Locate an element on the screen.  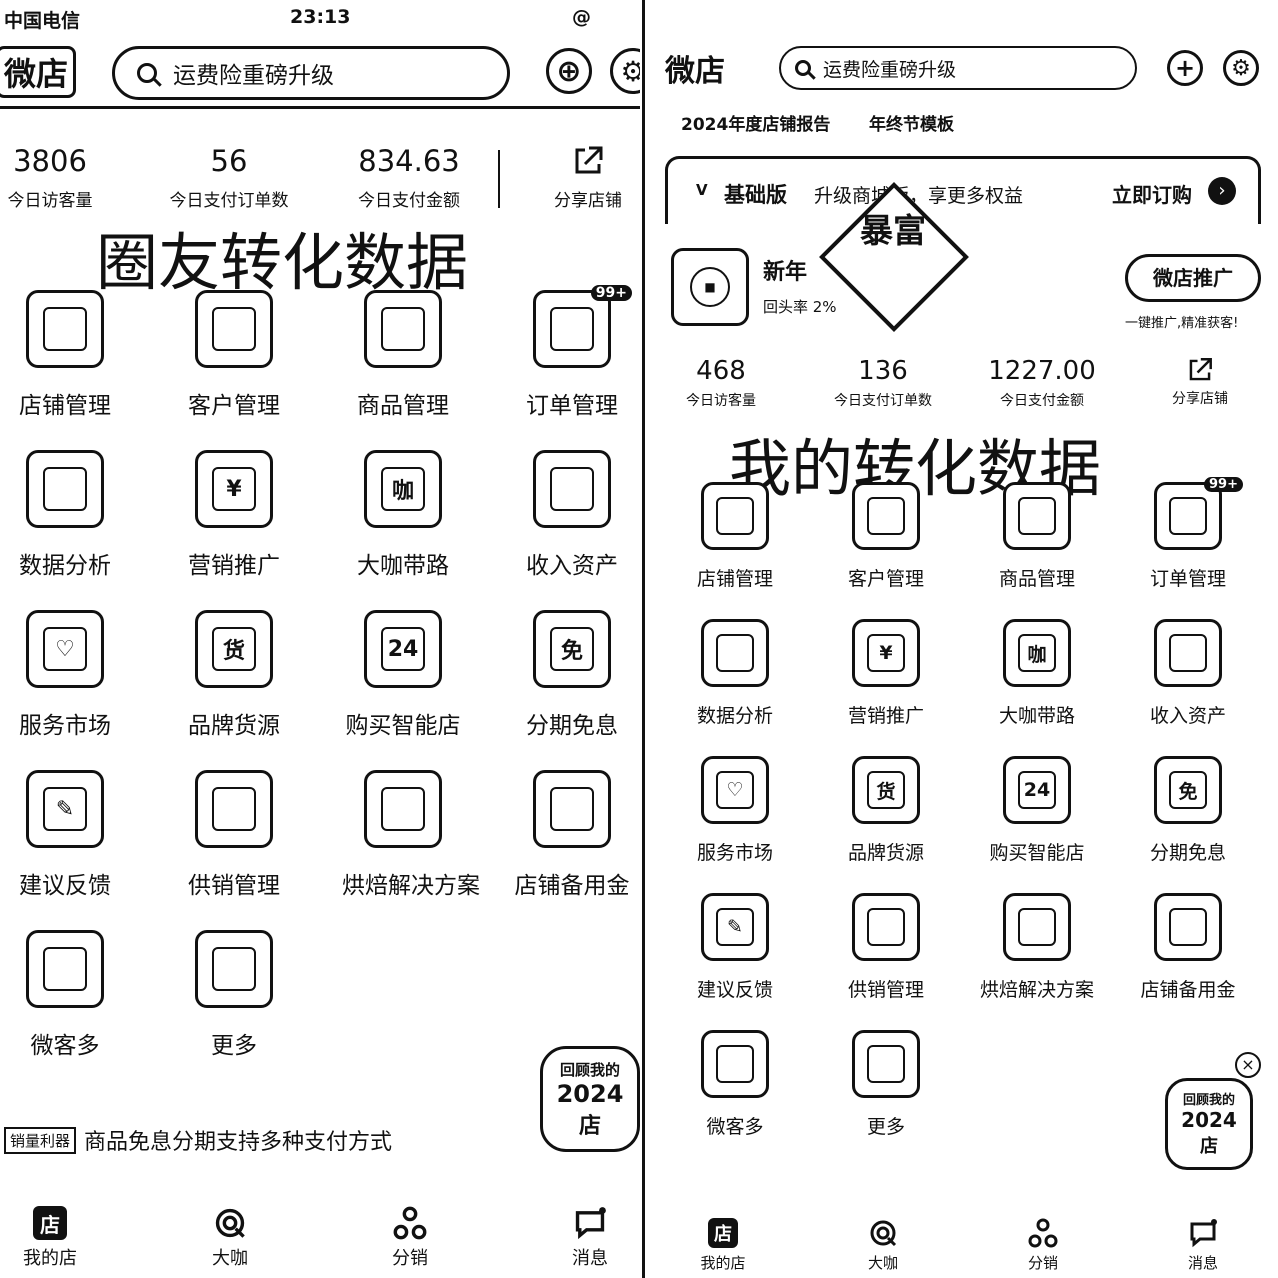
grid-item-label: 建议反馈 is located at coordinates (734, 990).